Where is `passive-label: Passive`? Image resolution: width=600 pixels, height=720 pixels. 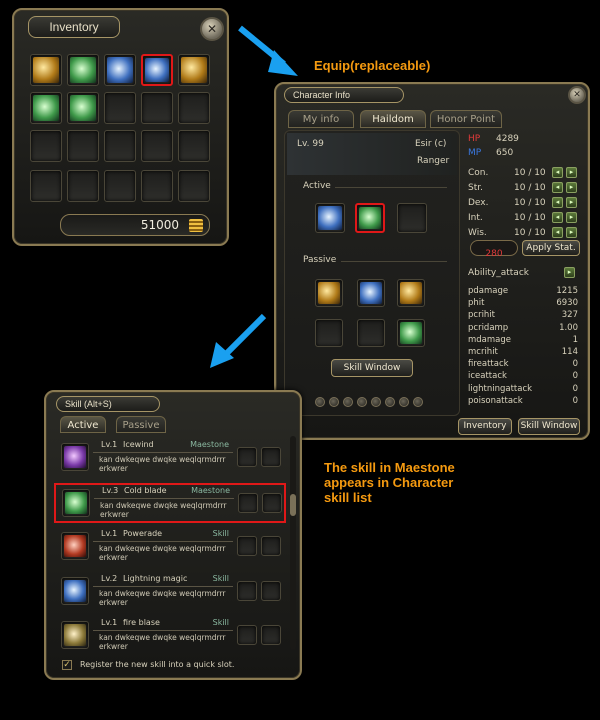 passive-label: Passive is located at coordinates (320, 260).